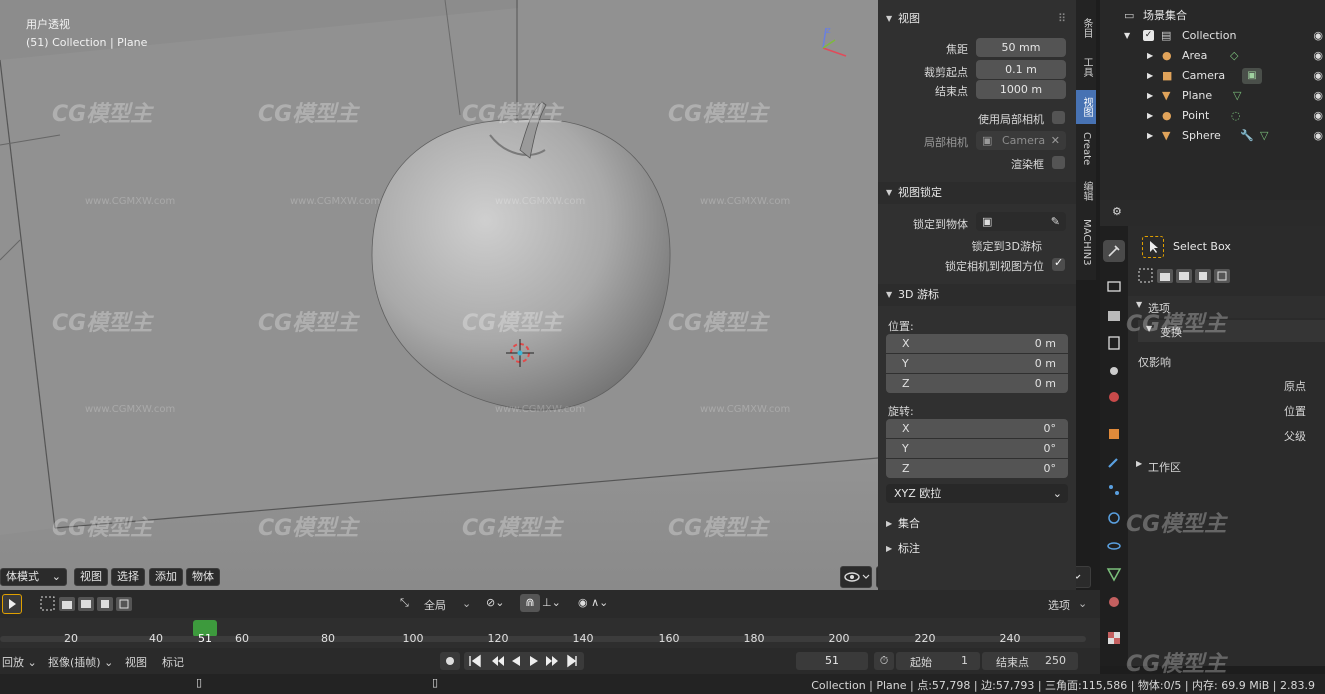 This screenshot has width=1325, height=694. I want to click on cursor-rotation-z: Z 0°, so click(977, 468).